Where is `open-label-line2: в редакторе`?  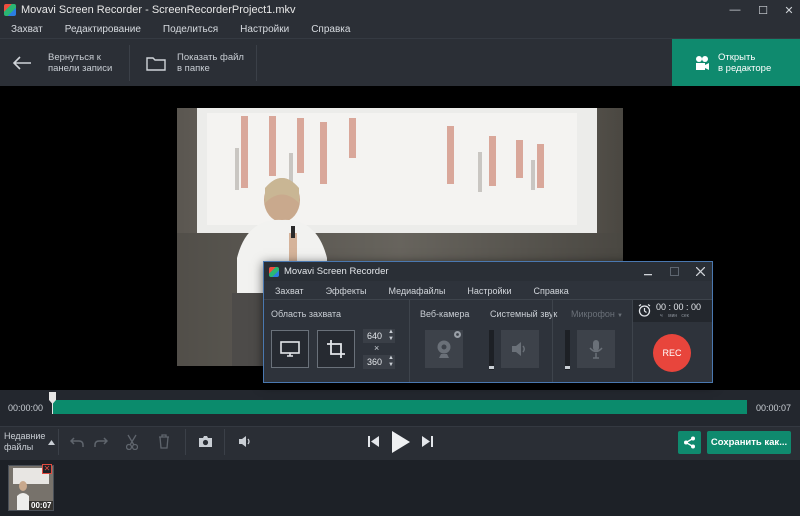
open-label-line2: в редакторе is located at coordinates (745, 68).